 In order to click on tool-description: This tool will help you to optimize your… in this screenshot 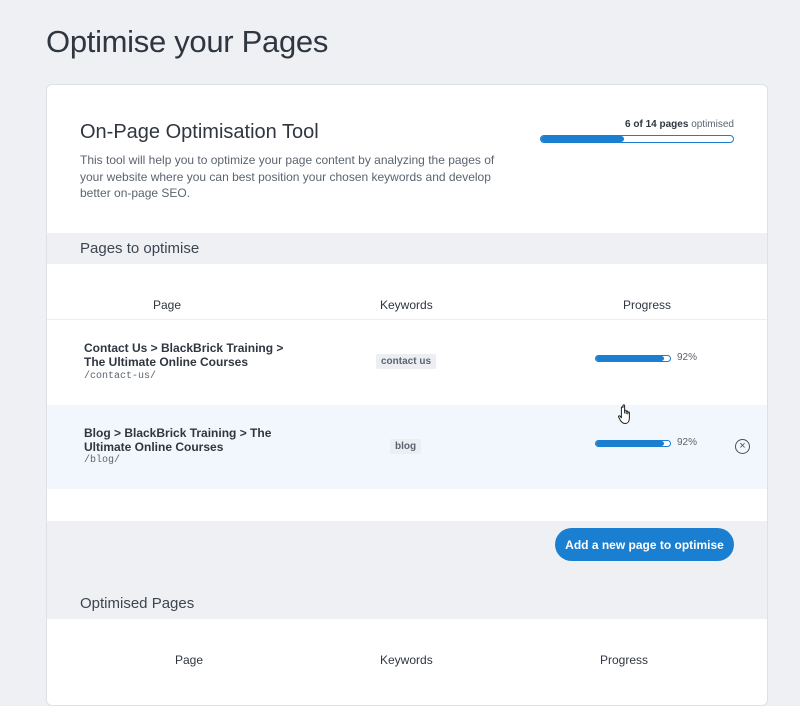, I will do `click(287, 176)`.